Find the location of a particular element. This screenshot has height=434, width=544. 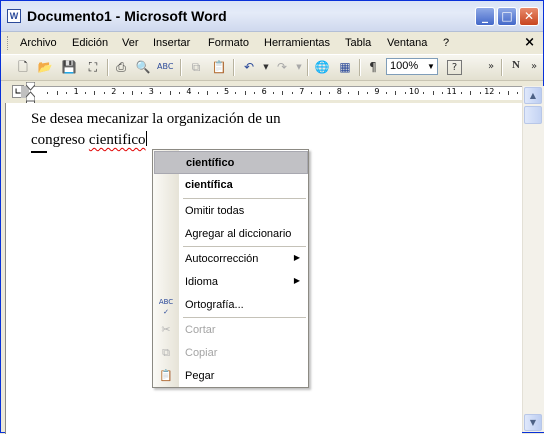

paste-item: 📋 Pegar is located at coordinates (231, 376).